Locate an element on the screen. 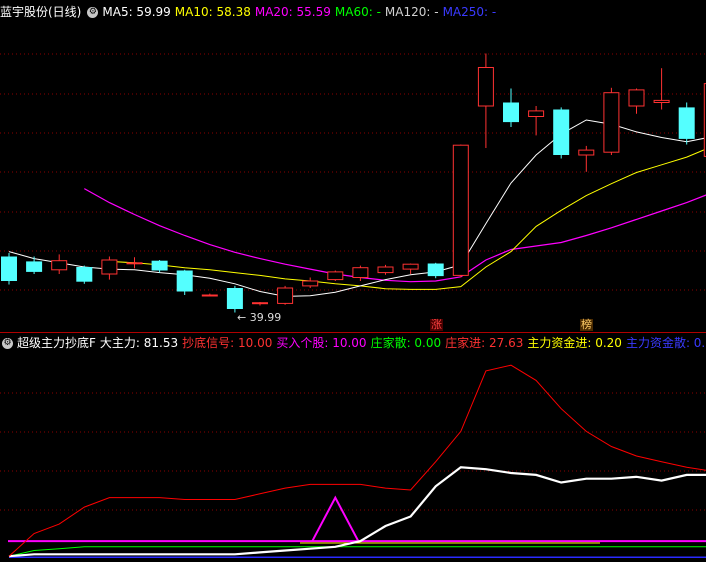 The height and width of the screenshot is (562, 706). indicator-name: 超级主力抄底F is located at coordinates (56, 343).